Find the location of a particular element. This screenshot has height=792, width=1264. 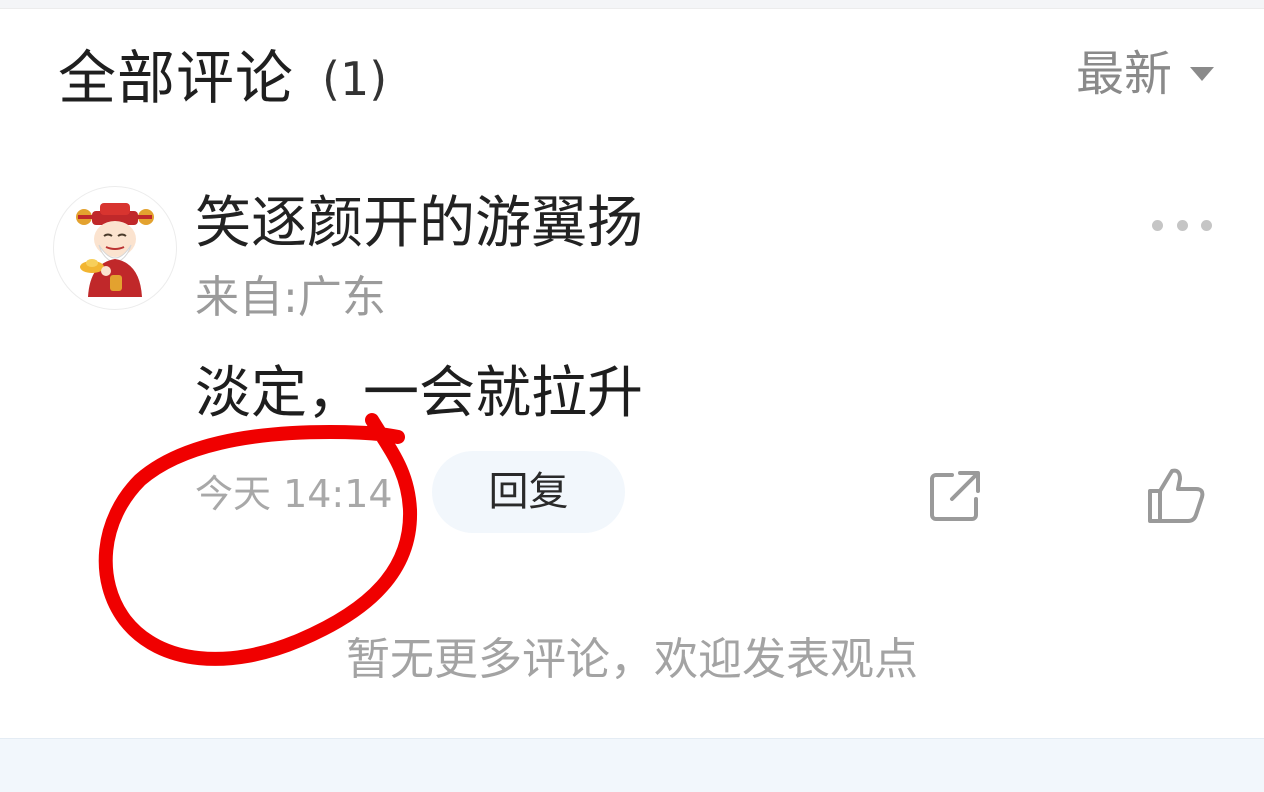

share-icon is located at coordinates (955, 496).